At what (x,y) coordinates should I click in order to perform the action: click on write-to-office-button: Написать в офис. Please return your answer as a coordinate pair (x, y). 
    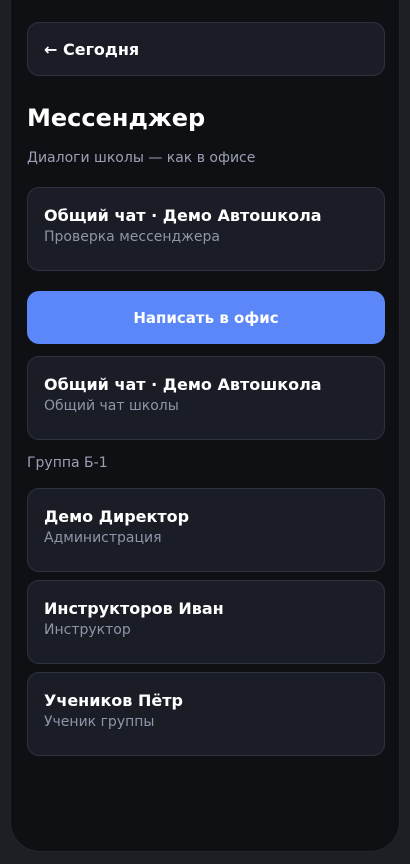
    Looking at the image, I should click on (206, 317).